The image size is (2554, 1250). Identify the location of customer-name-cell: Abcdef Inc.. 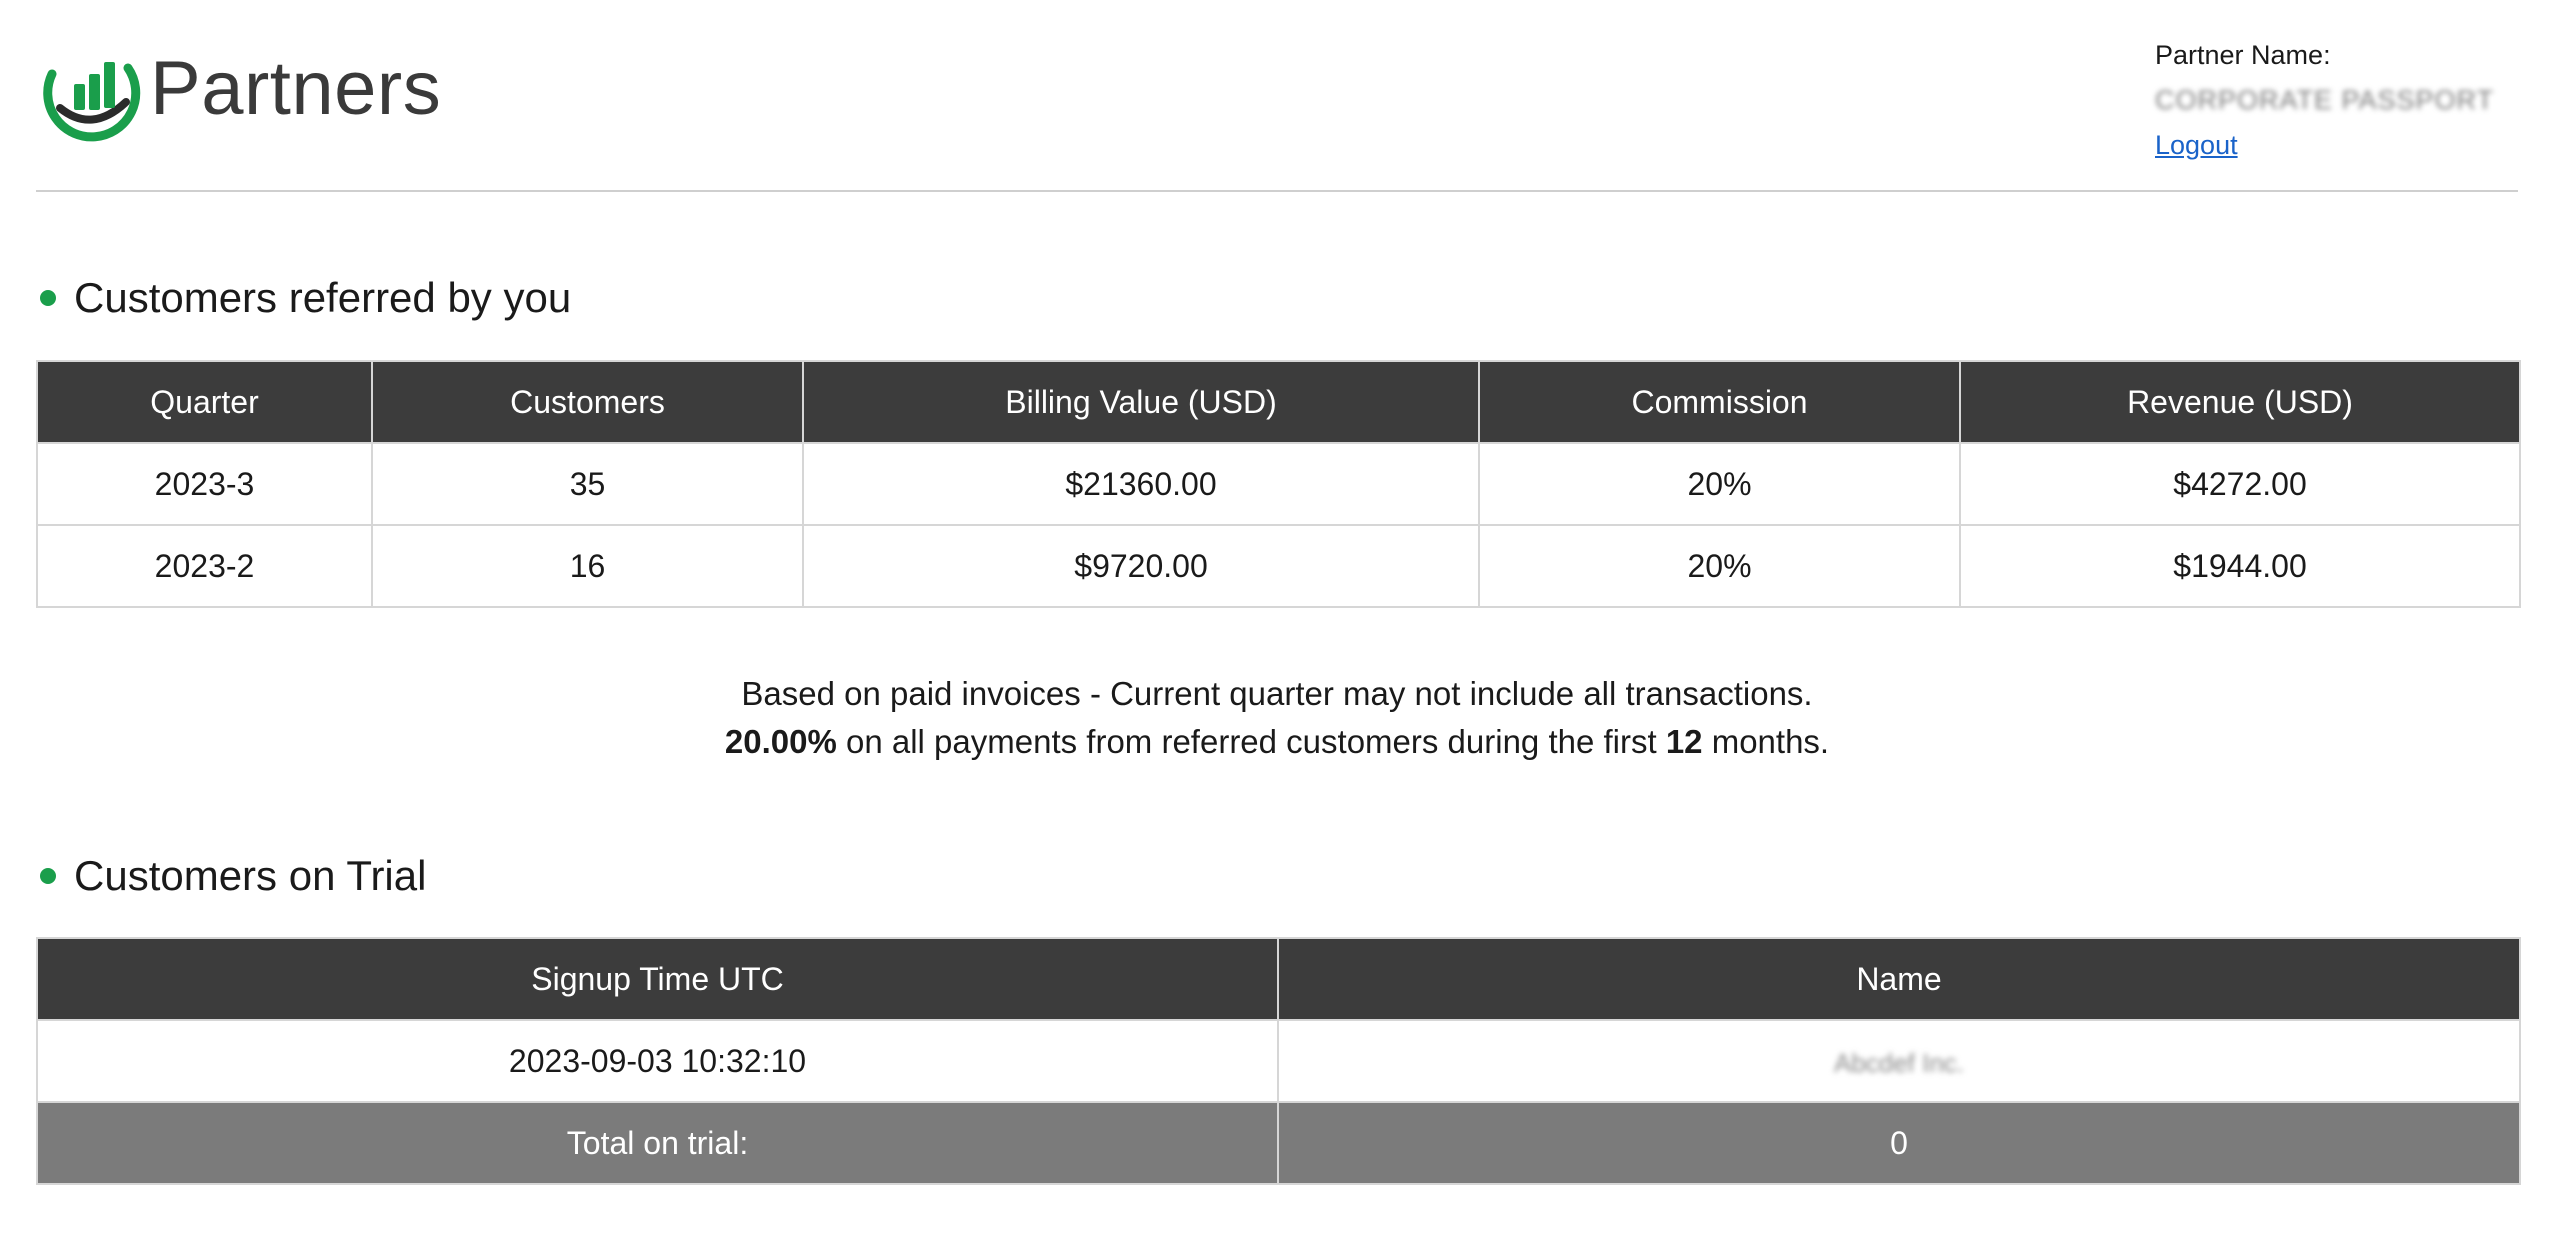
(1899, 1061).